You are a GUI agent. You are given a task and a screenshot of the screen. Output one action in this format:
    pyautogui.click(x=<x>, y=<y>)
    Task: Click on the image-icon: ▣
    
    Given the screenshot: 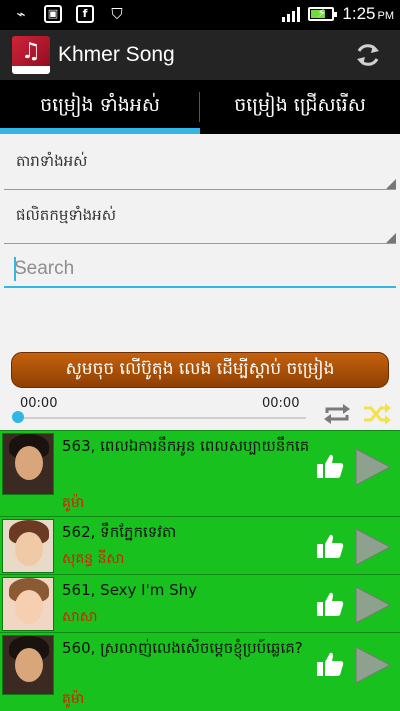 What is the action you would take?
    pyautogui.click(x=53, y=14)
    